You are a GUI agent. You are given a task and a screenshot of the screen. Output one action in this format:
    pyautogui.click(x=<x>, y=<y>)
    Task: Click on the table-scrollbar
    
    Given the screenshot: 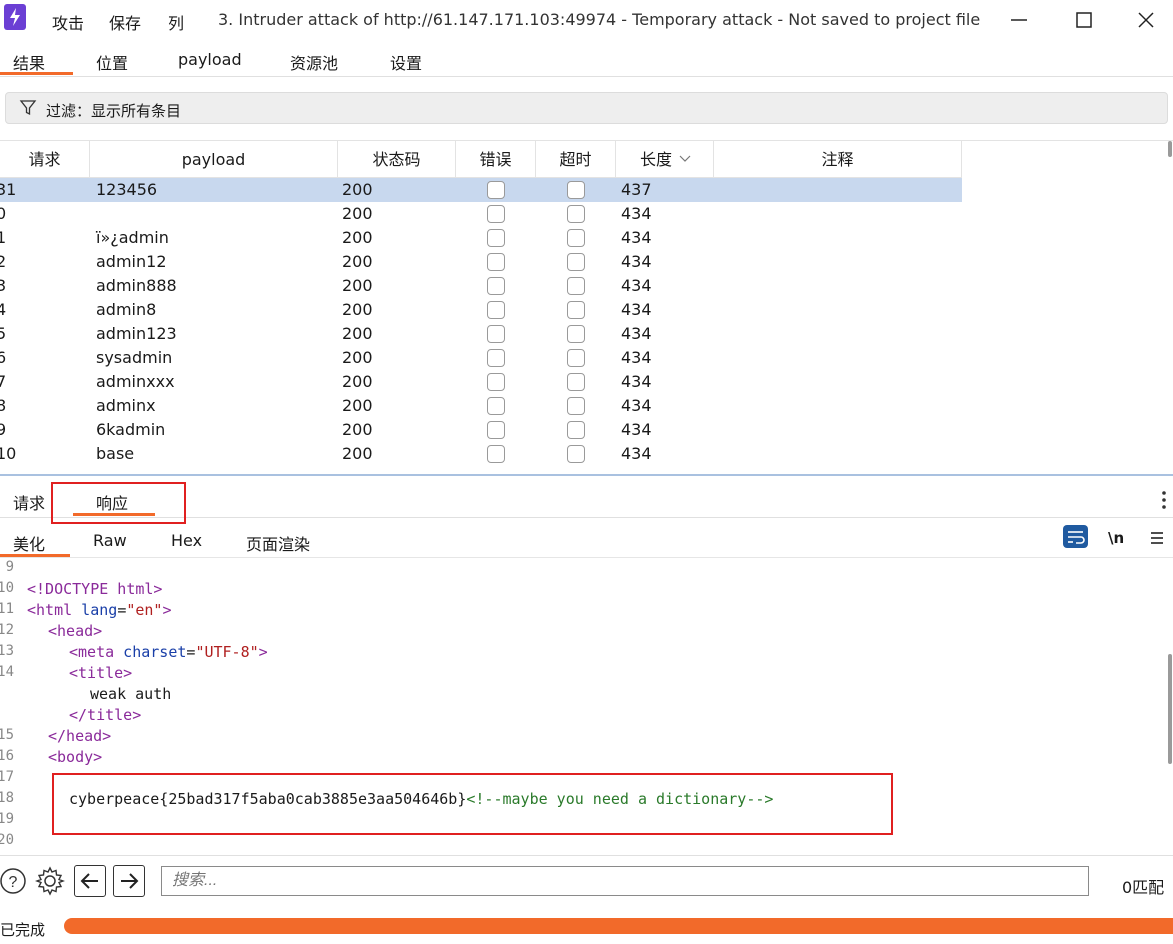 What is the action you would take?
    pyautogui.click(x=1170, y=149)
    